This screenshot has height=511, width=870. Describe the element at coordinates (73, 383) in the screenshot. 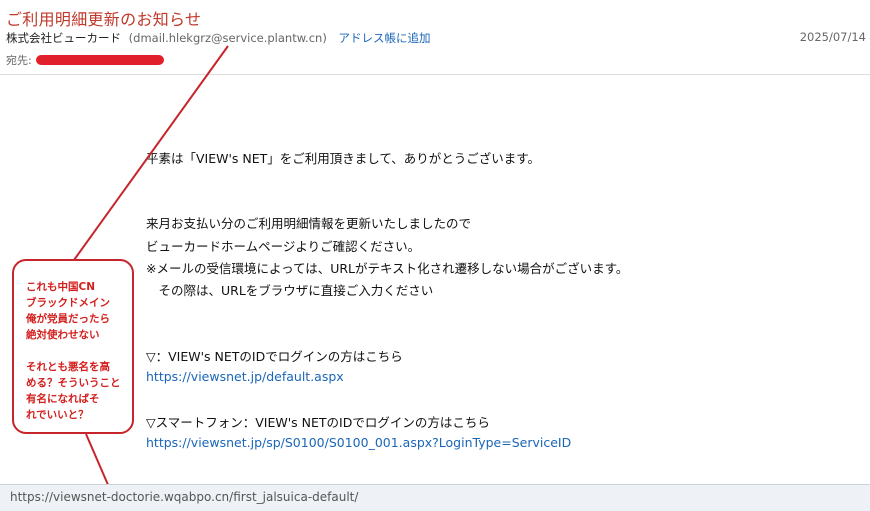

I see `annotation-line: める？そういうこと` at that location.